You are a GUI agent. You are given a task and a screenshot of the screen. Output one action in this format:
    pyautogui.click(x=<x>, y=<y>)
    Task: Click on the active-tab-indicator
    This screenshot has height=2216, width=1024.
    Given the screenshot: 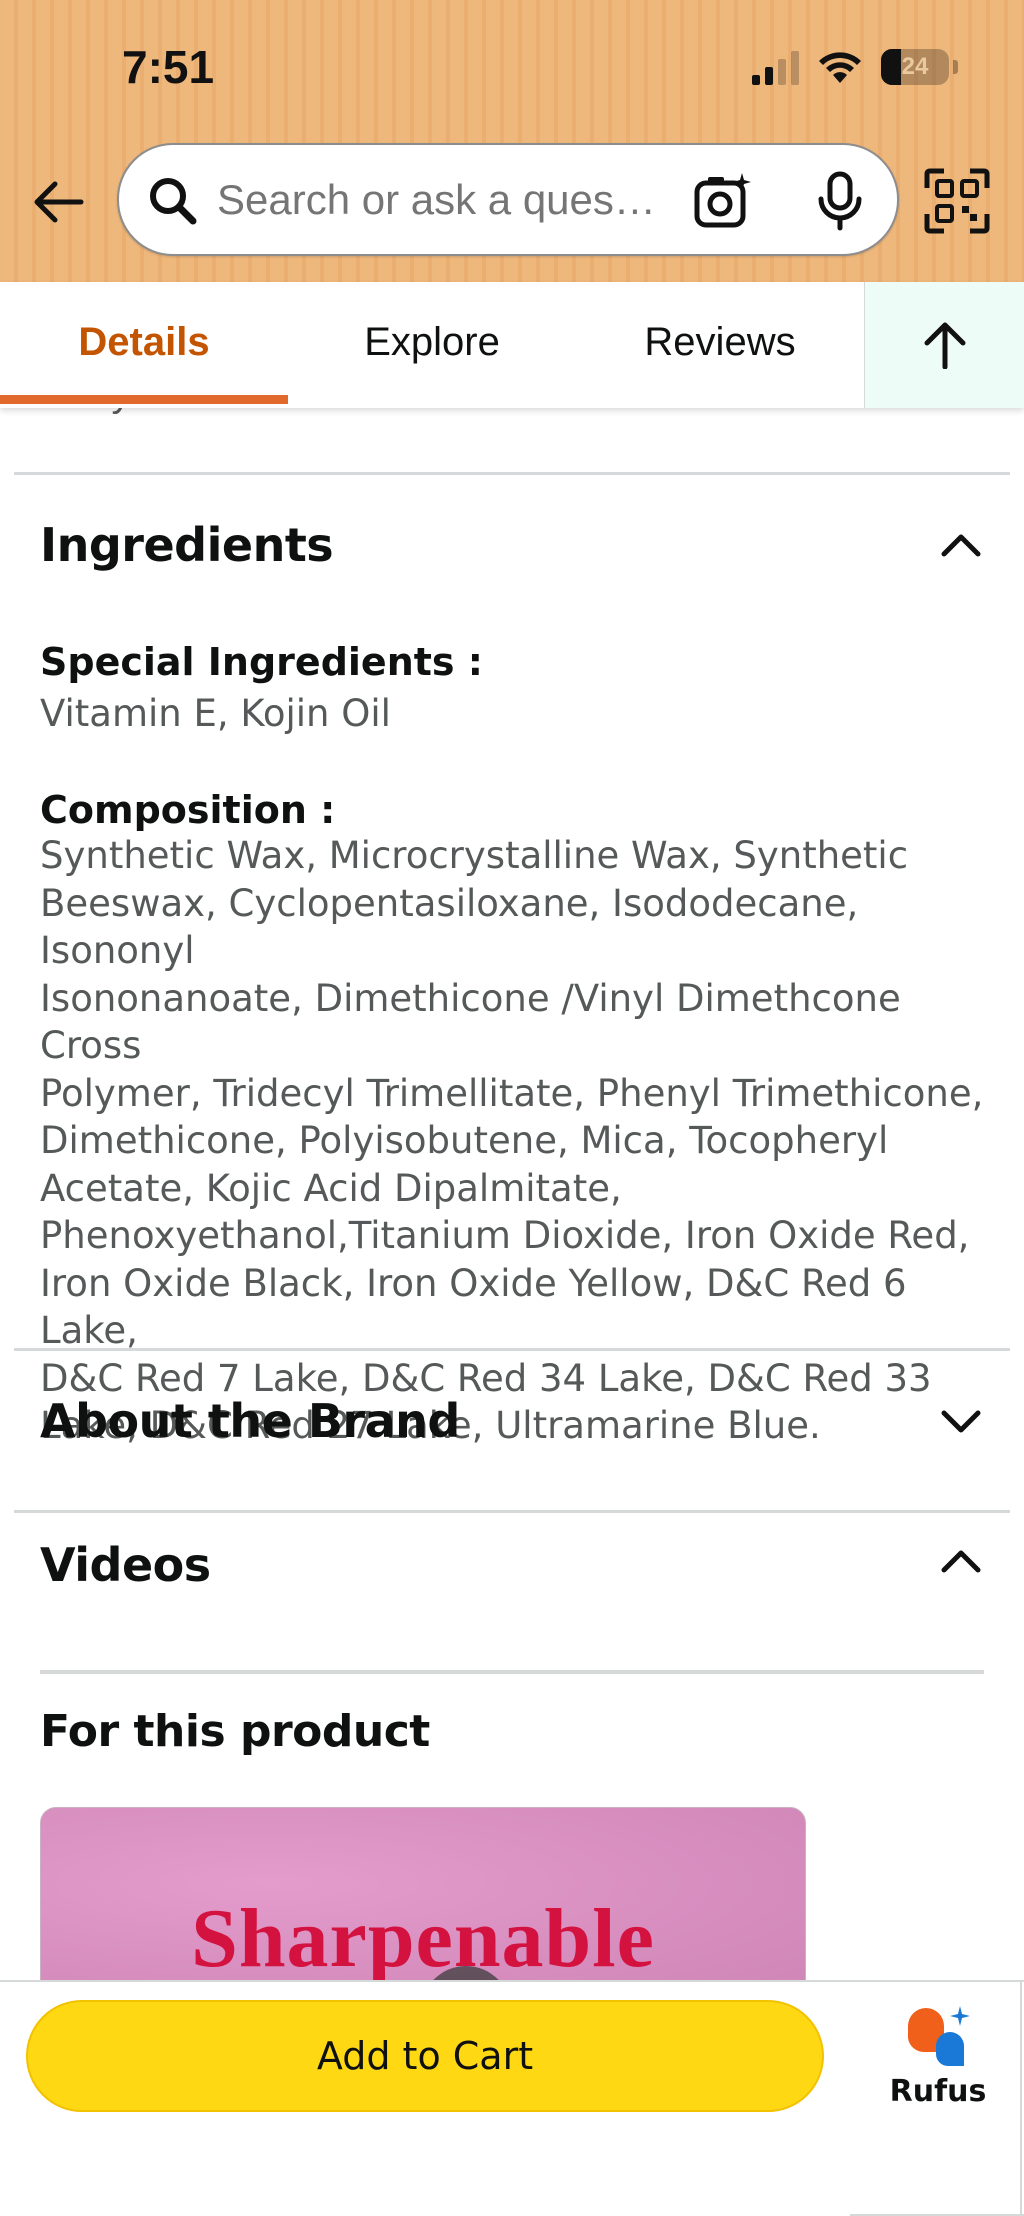 What is the action you would take?
    pyautogui.click(x=144, y=399)
    